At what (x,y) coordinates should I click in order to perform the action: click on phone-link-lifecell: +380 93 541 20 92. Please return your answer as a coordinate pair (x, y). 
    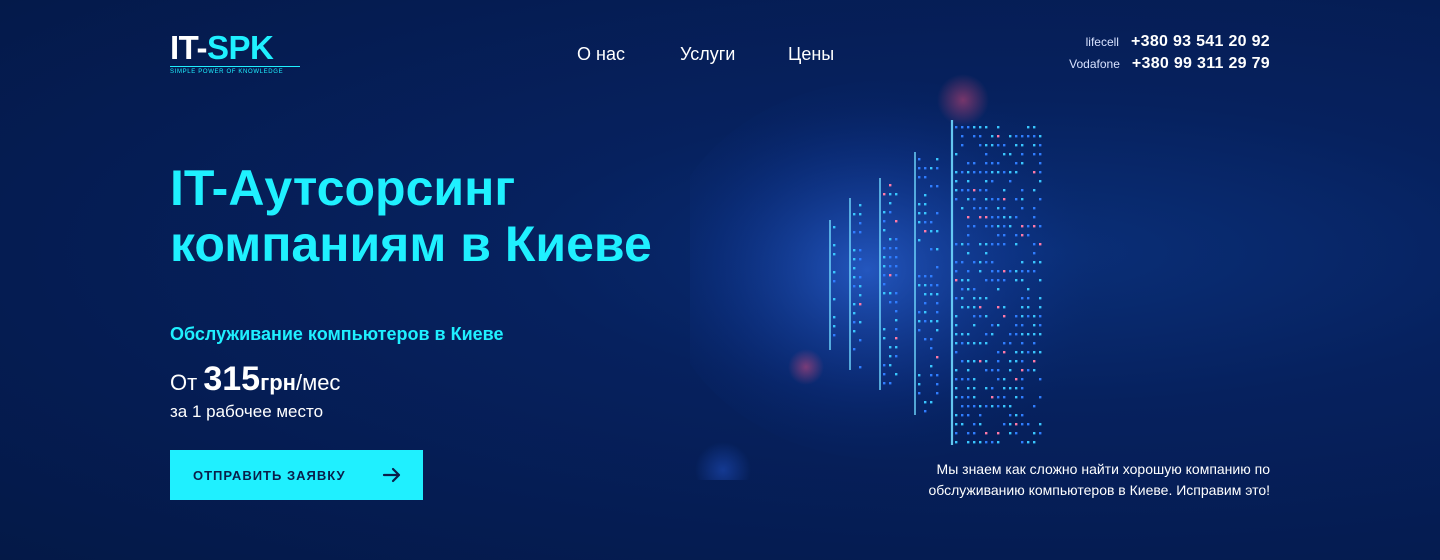
    Looking at the image, I should click on (1200, 42).